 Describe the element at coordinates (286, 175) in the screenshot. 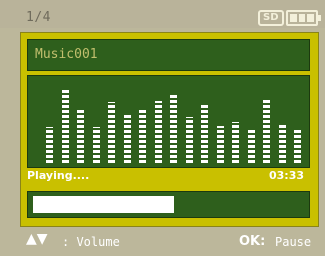

I see `playback-time: 03:33` at that location.